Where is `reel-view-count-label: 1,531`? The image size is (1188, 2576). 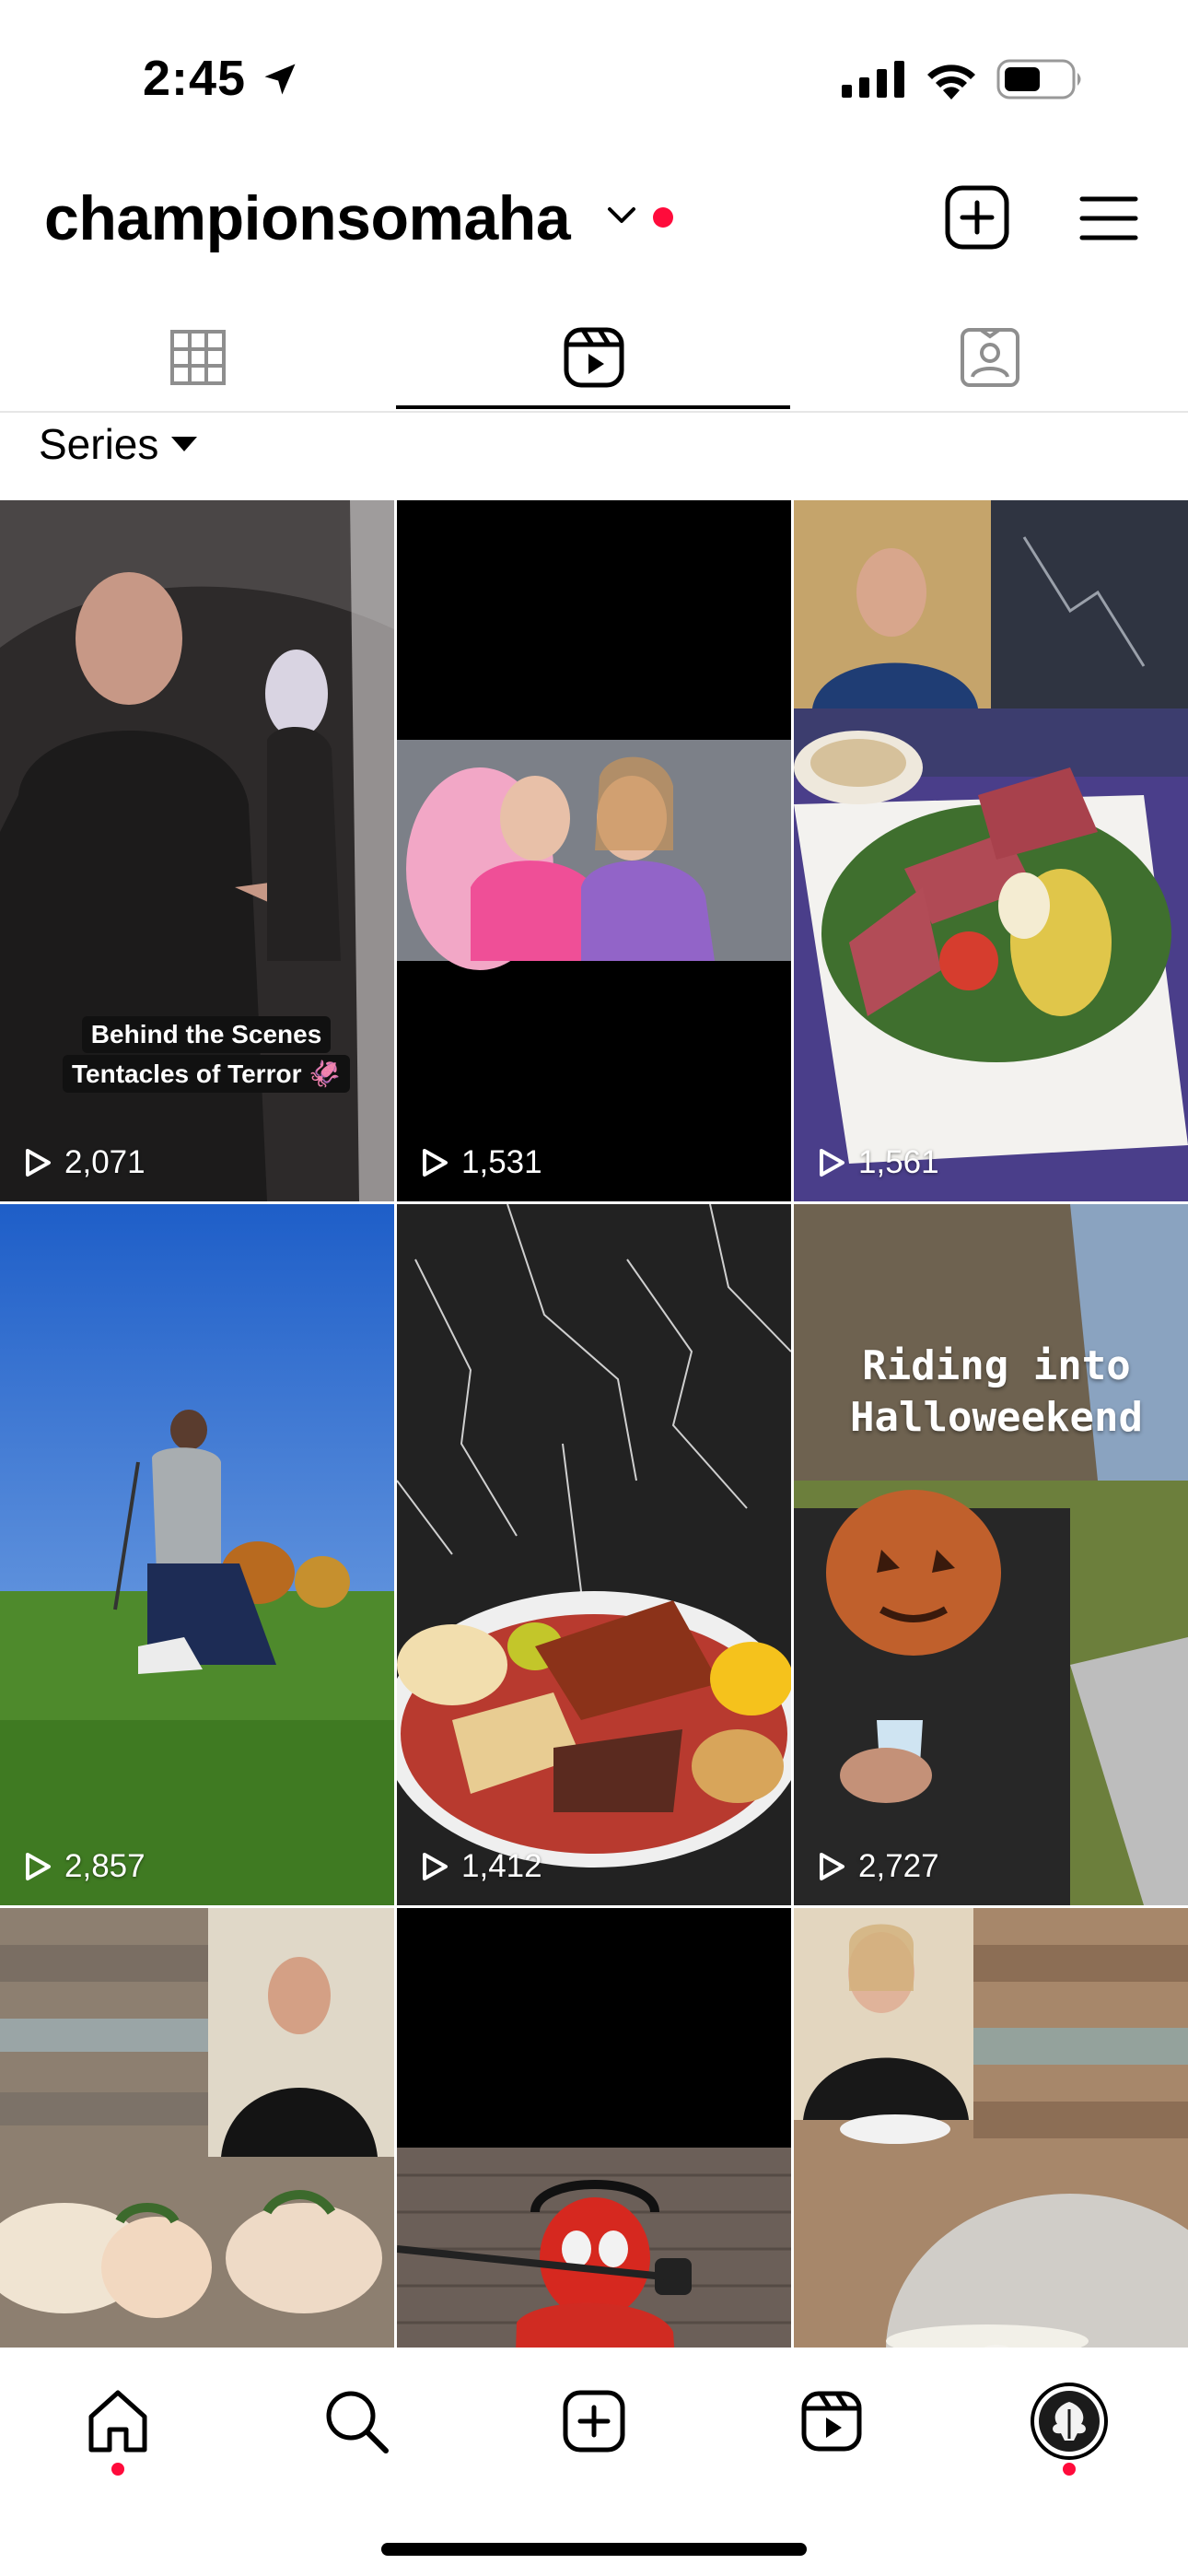
reel-view-count-label: 1,531 is located at coordinates (502, 1162).